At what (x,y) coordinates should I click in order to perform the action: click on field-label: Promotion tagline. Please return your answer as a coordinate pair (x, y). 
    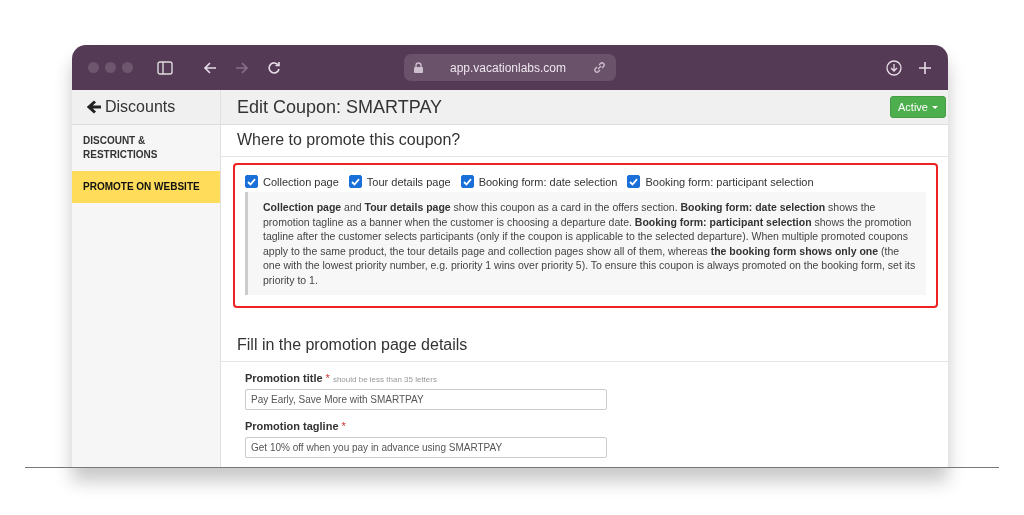
    Looking at the image, I should click on (292, 426).